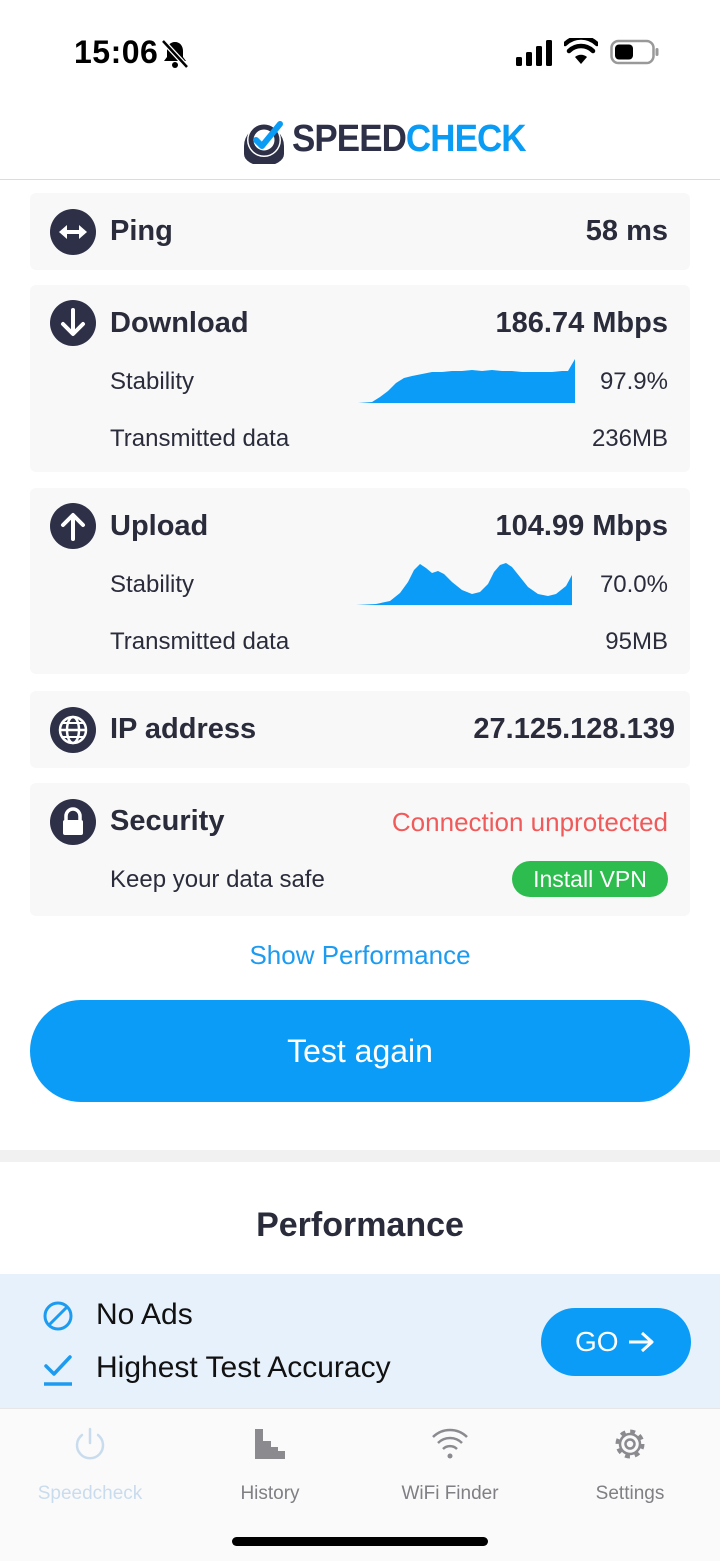 Image resolution: width=720 pixels, height=1561 pixels. I want to click on download-data-label: Transmitted data, so click(200, 438).